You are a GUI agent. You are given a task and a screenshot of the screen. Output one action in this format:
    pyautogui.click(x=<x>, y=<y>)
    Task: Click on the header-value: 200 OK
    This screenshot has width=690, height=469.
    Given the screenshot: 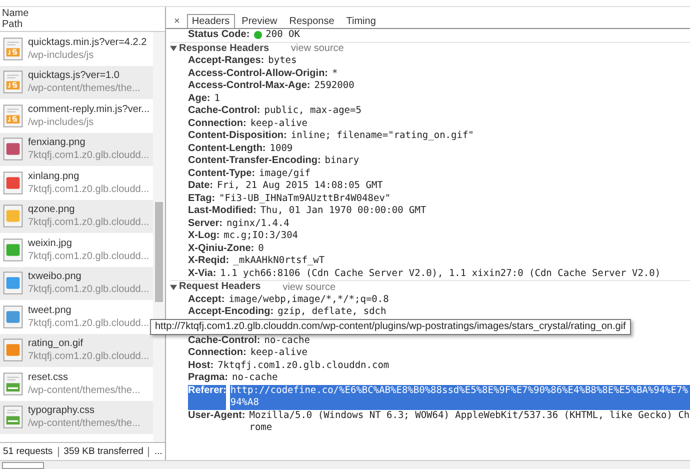 What is the action you would take?
    pyautogui.click(x=283, y=35)
    